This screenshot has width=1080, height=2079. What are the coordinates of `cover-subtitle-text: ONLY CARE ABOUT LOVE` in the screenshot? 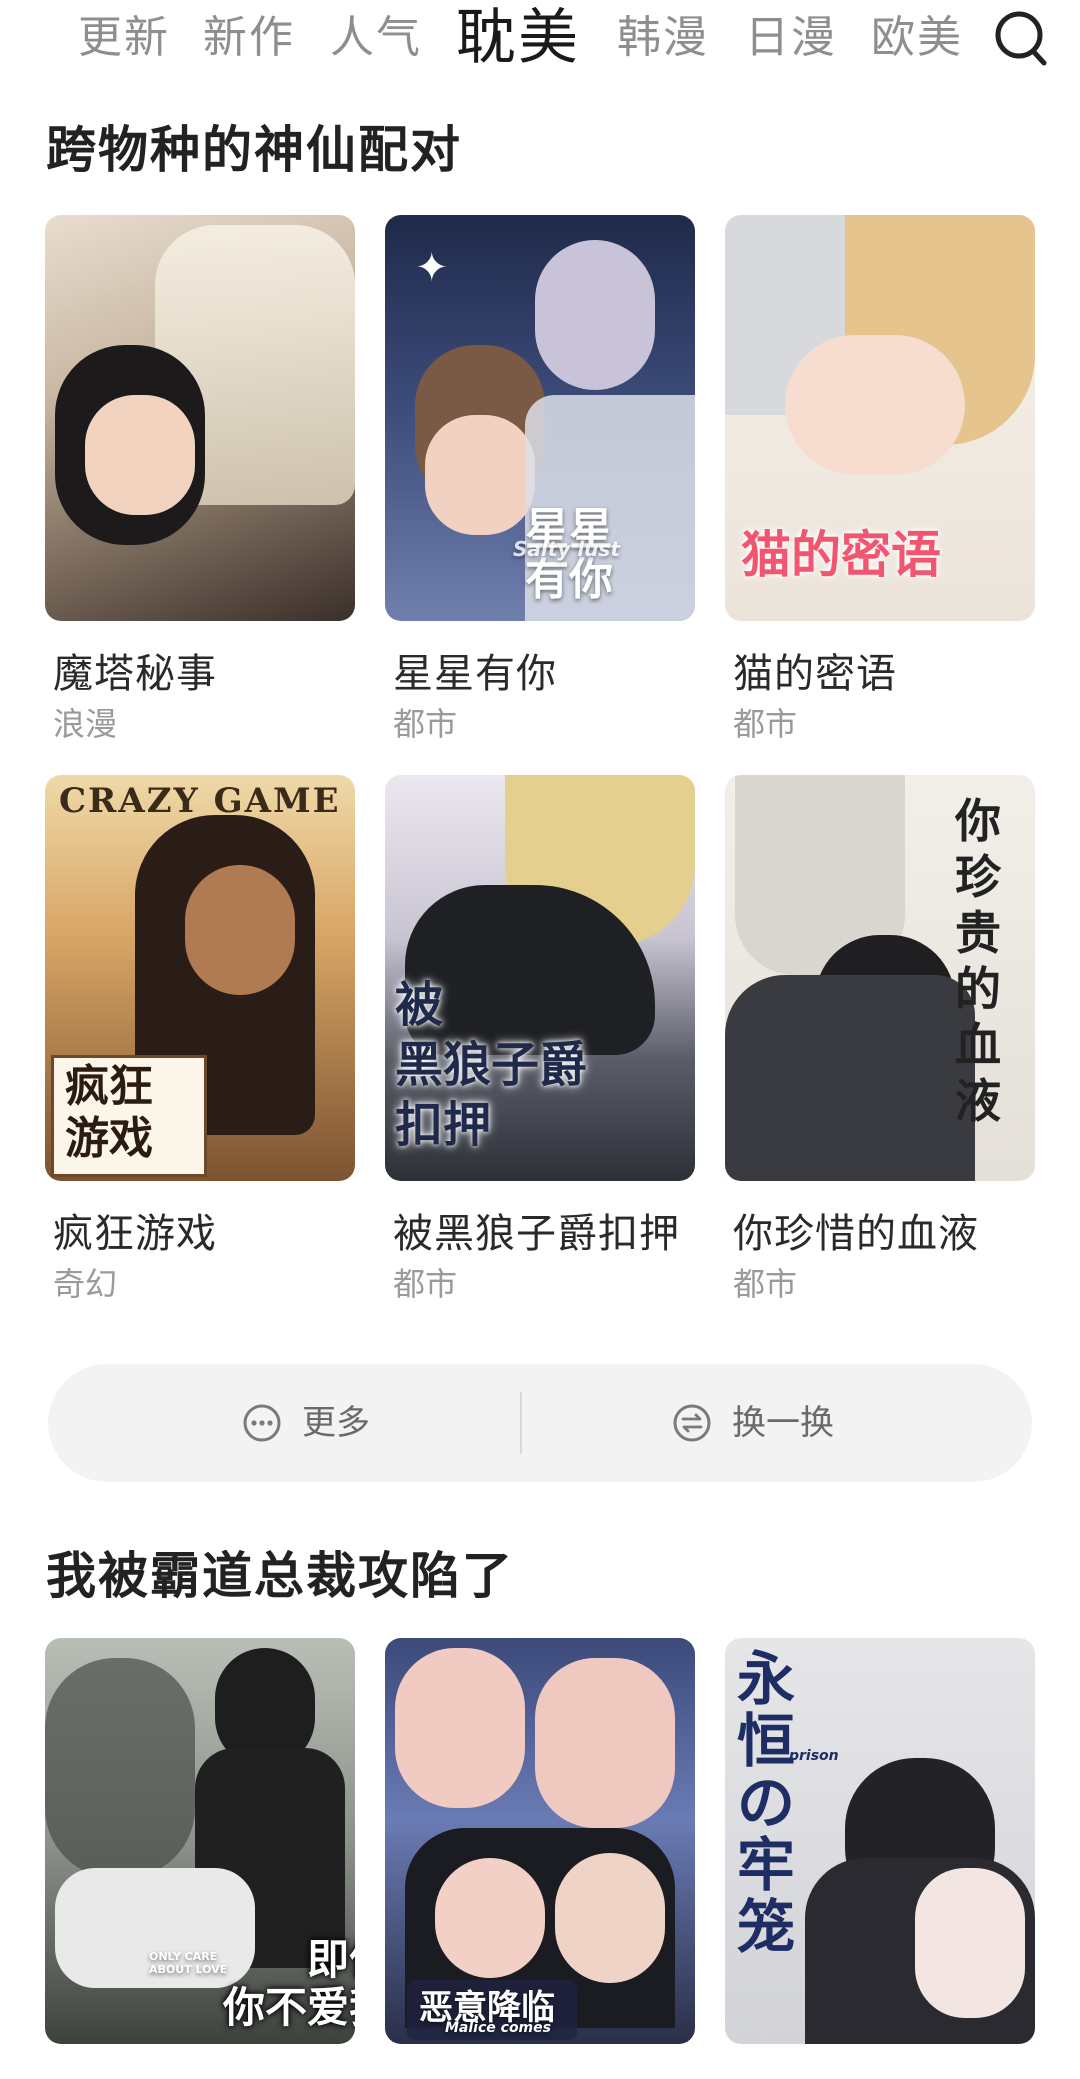 It's located at (188, 1963).